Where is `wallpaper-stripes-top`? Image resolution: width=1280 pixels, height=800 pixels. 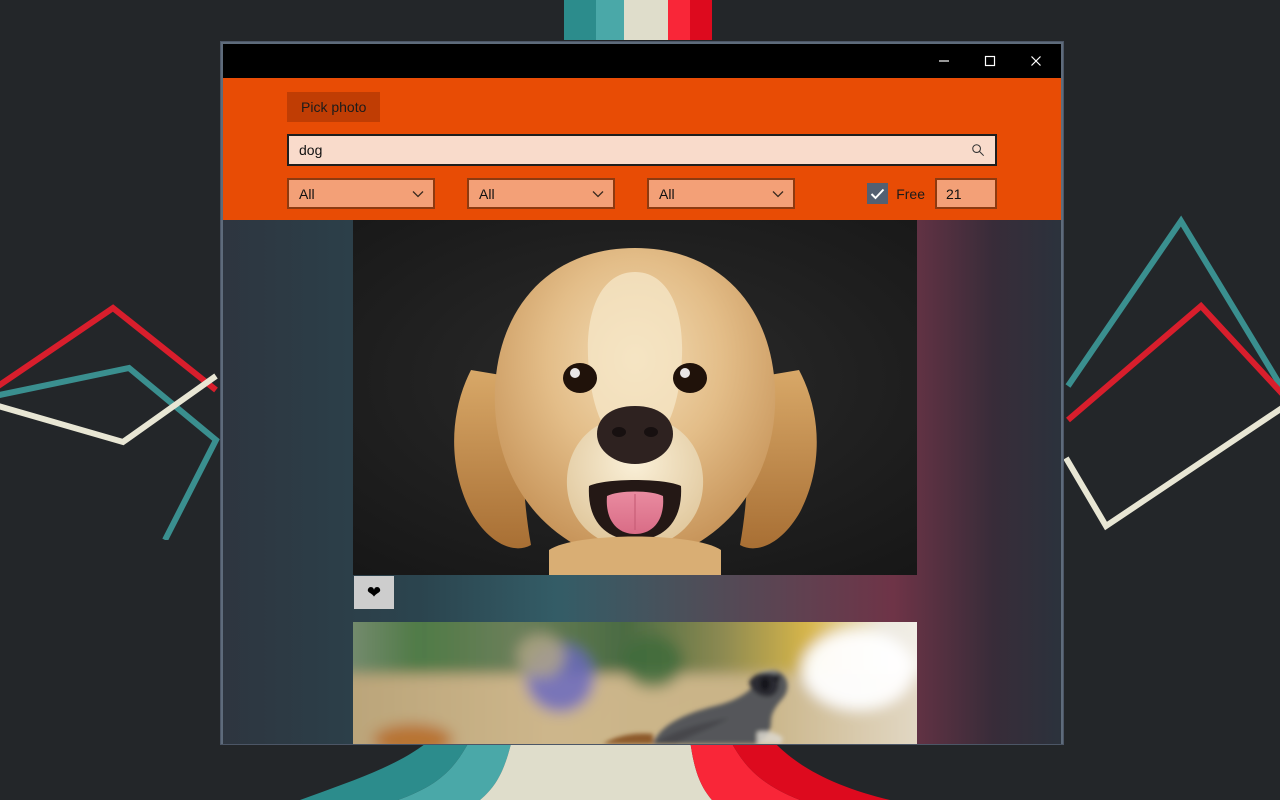
wallpaper-stripes-top is located at coordinates (640, 20).